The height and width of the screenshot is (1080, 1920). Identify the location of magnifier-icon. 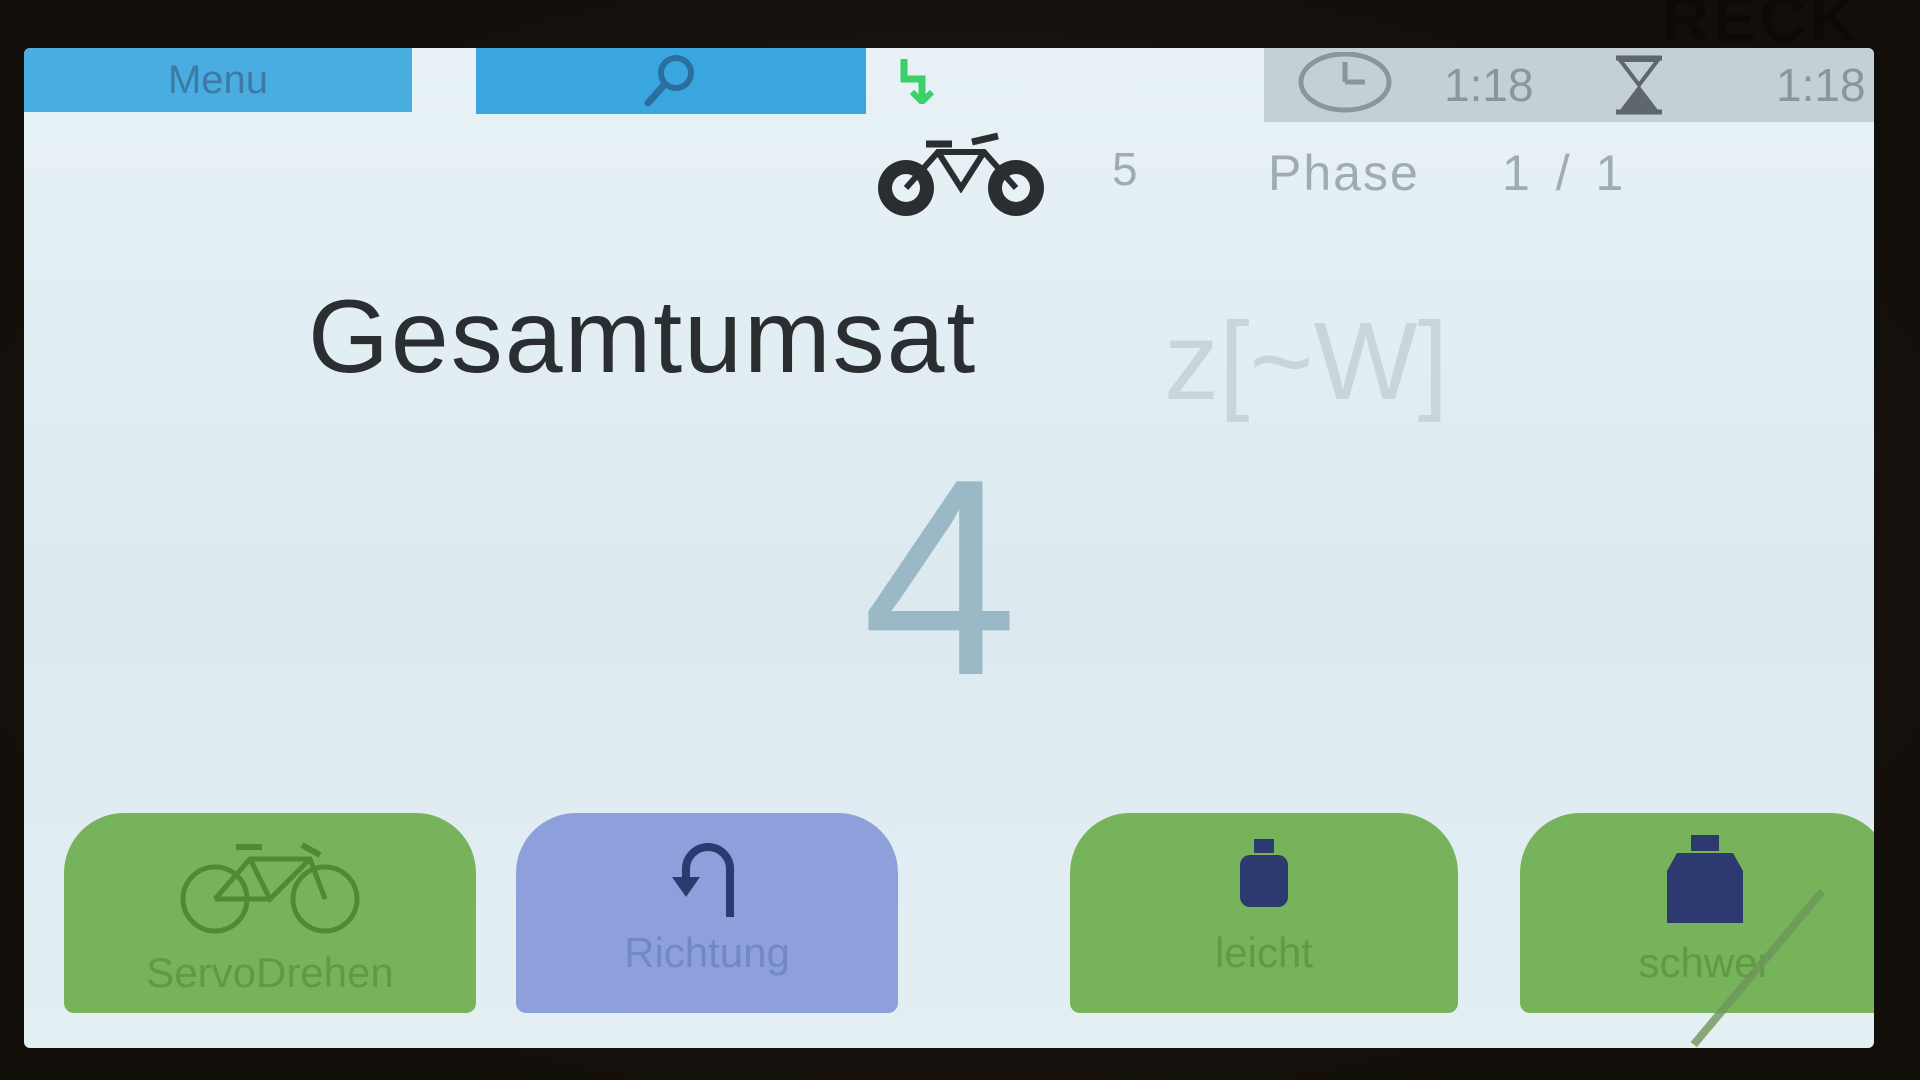
(669, 81).